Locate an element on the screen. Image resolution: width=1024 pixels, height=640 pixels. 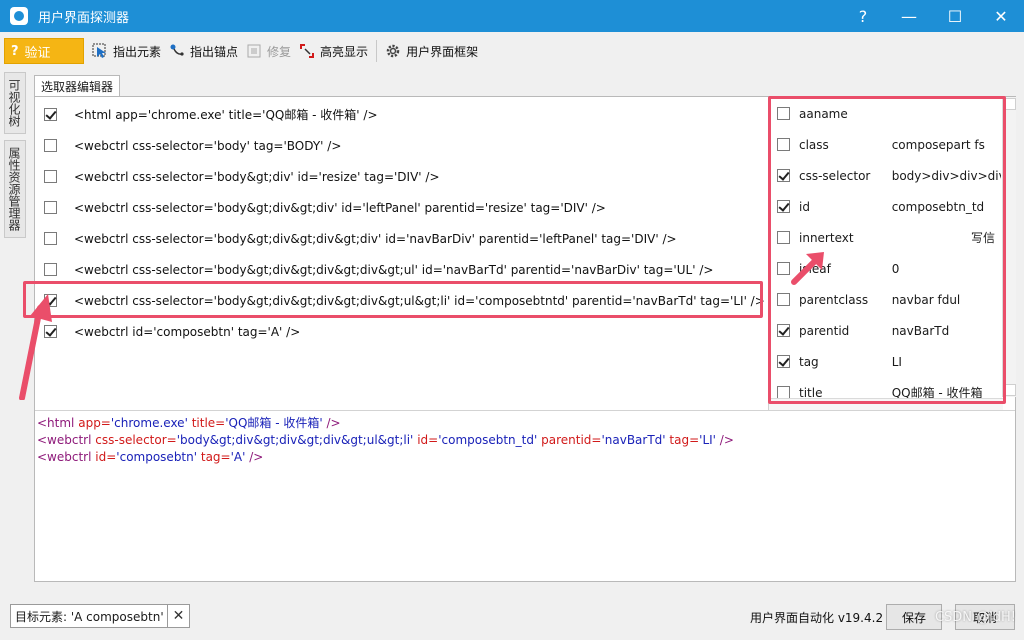
pick-element-button: 指出元素 is located at coordinates (126, 51).